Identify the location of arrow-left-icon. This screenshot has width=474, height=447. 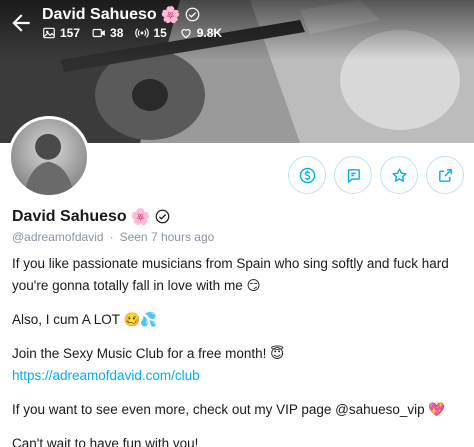
(21, 23).